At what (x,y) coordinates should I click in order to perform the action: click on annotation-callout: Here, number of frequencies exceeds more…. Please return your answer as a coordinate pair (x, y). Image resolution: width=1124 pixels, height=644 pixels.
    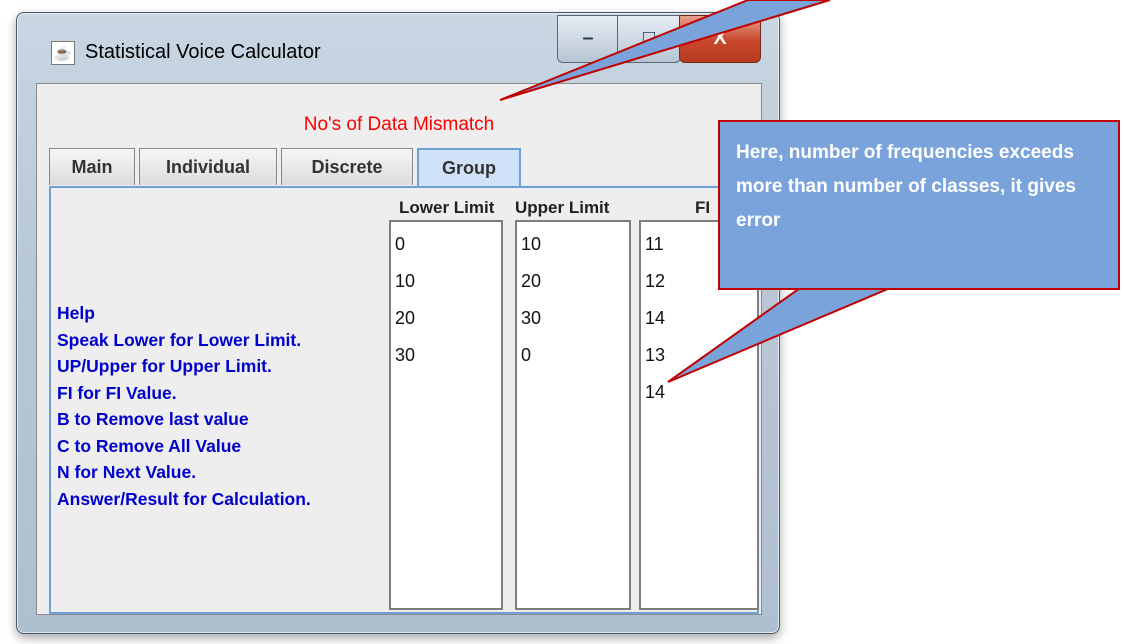
    Looking at the image, I should click on (919, 205).